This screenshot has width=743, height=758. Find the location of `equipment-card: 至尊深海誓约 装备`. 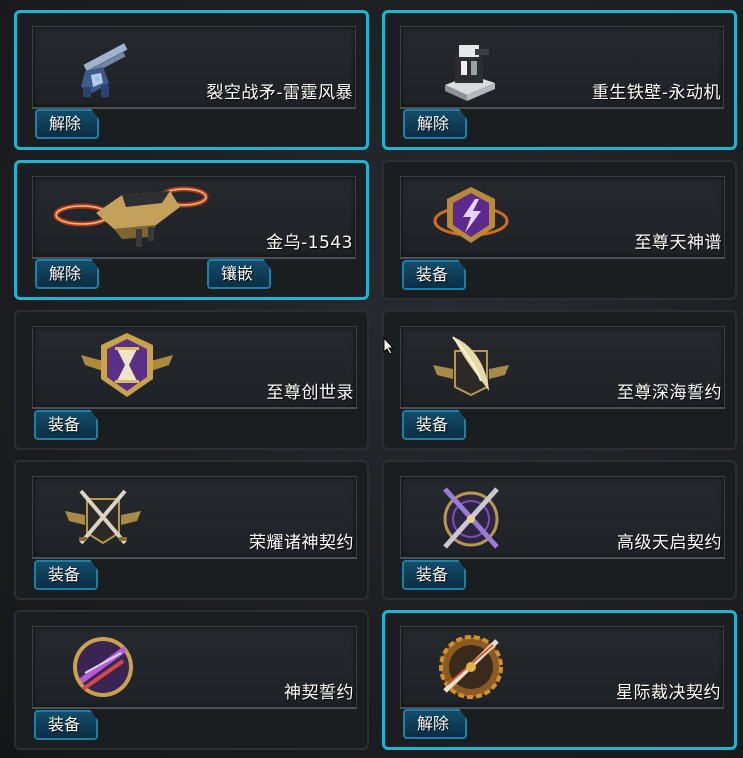

equipment-card: 至尊深海誓约 装备 is located at coordinates (559, 380).